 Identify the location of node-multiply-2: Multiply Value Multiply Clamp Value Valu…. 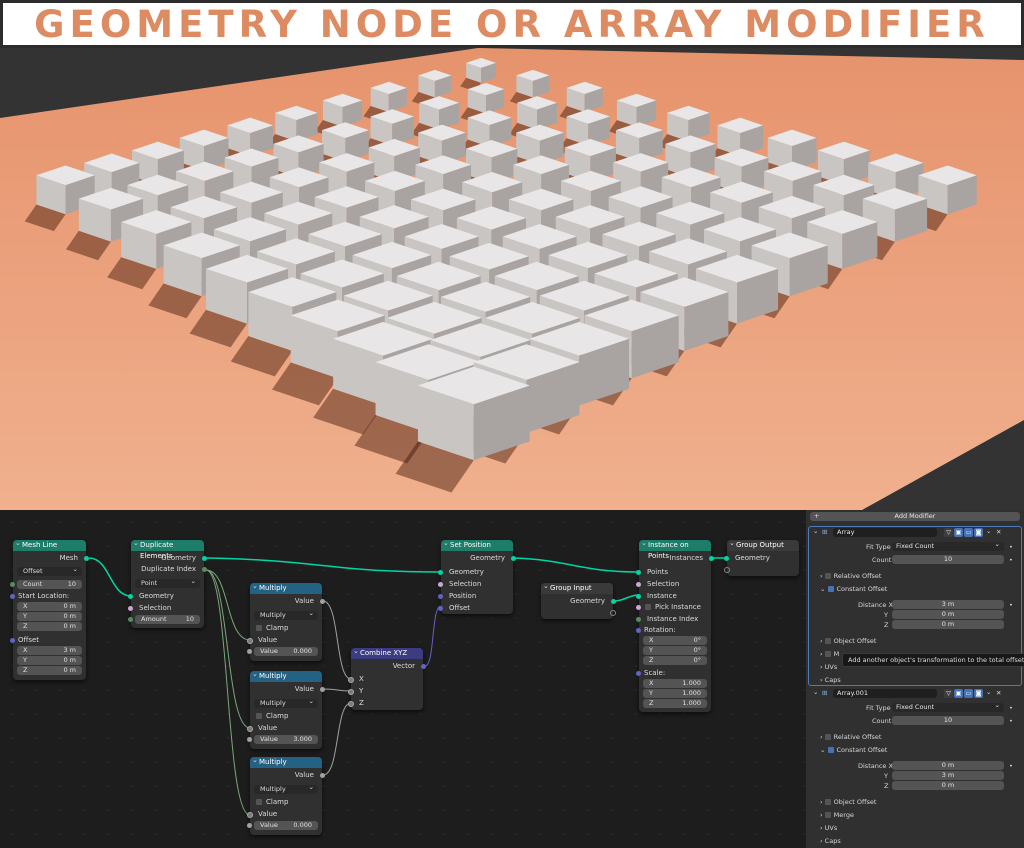
(286, 709).